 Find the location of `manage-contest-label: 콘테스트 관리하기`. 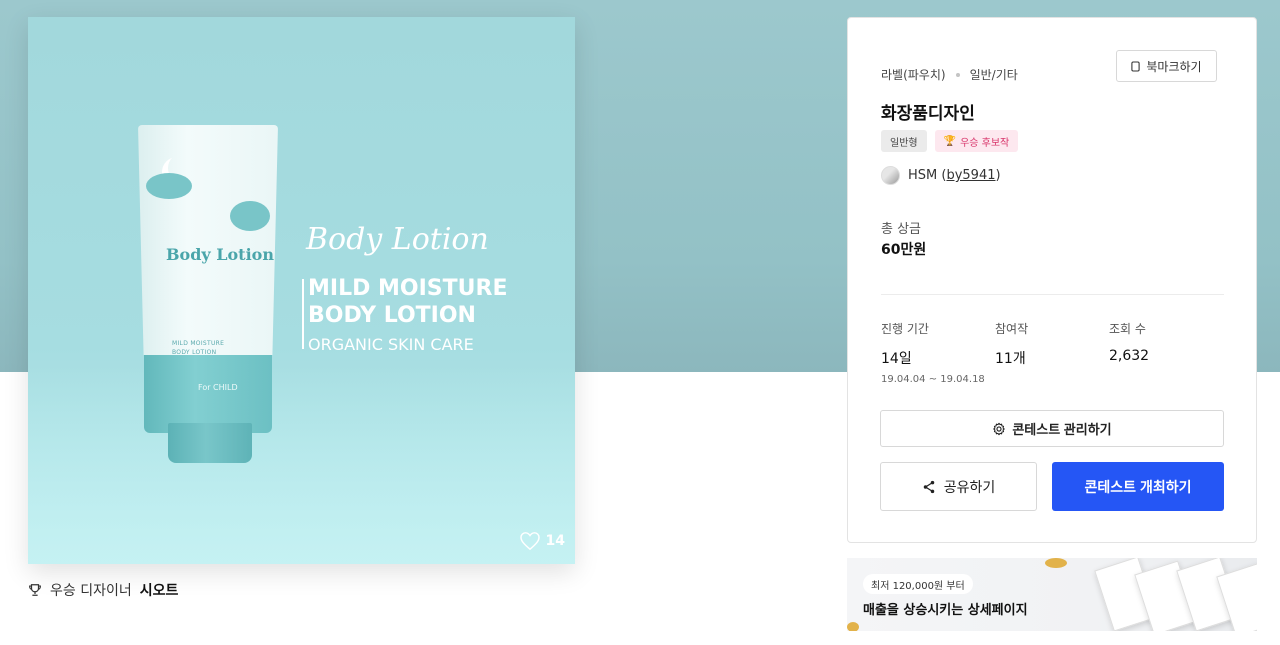

manage-contest-label: 콘테스트 관리하기 is located at coordinates (1062, 429).